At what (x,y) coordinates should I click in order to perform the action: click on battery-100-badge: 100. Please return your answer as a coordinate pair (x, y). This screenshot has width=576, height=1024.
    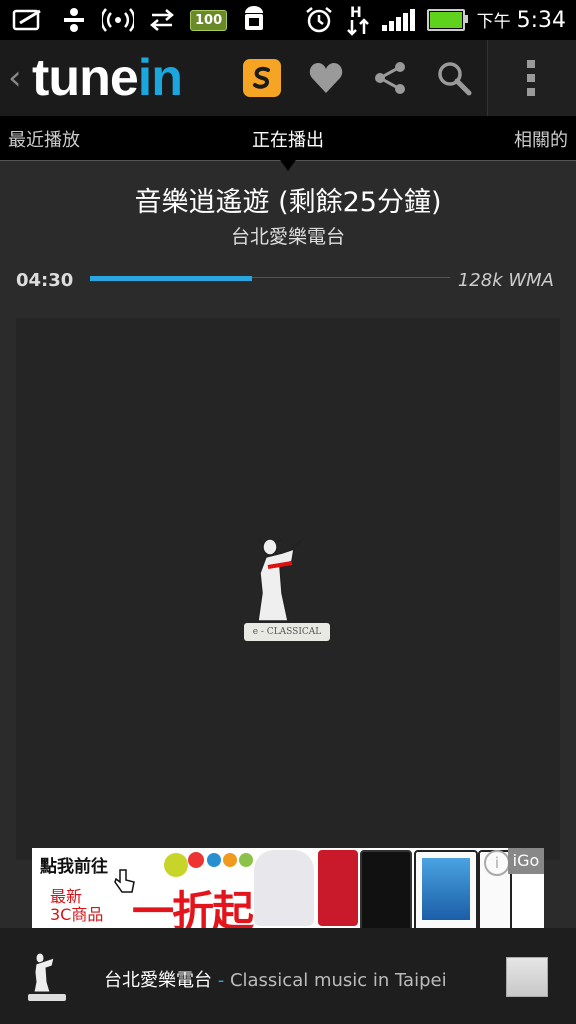
    Looking at the image, I should click on (209, 20).